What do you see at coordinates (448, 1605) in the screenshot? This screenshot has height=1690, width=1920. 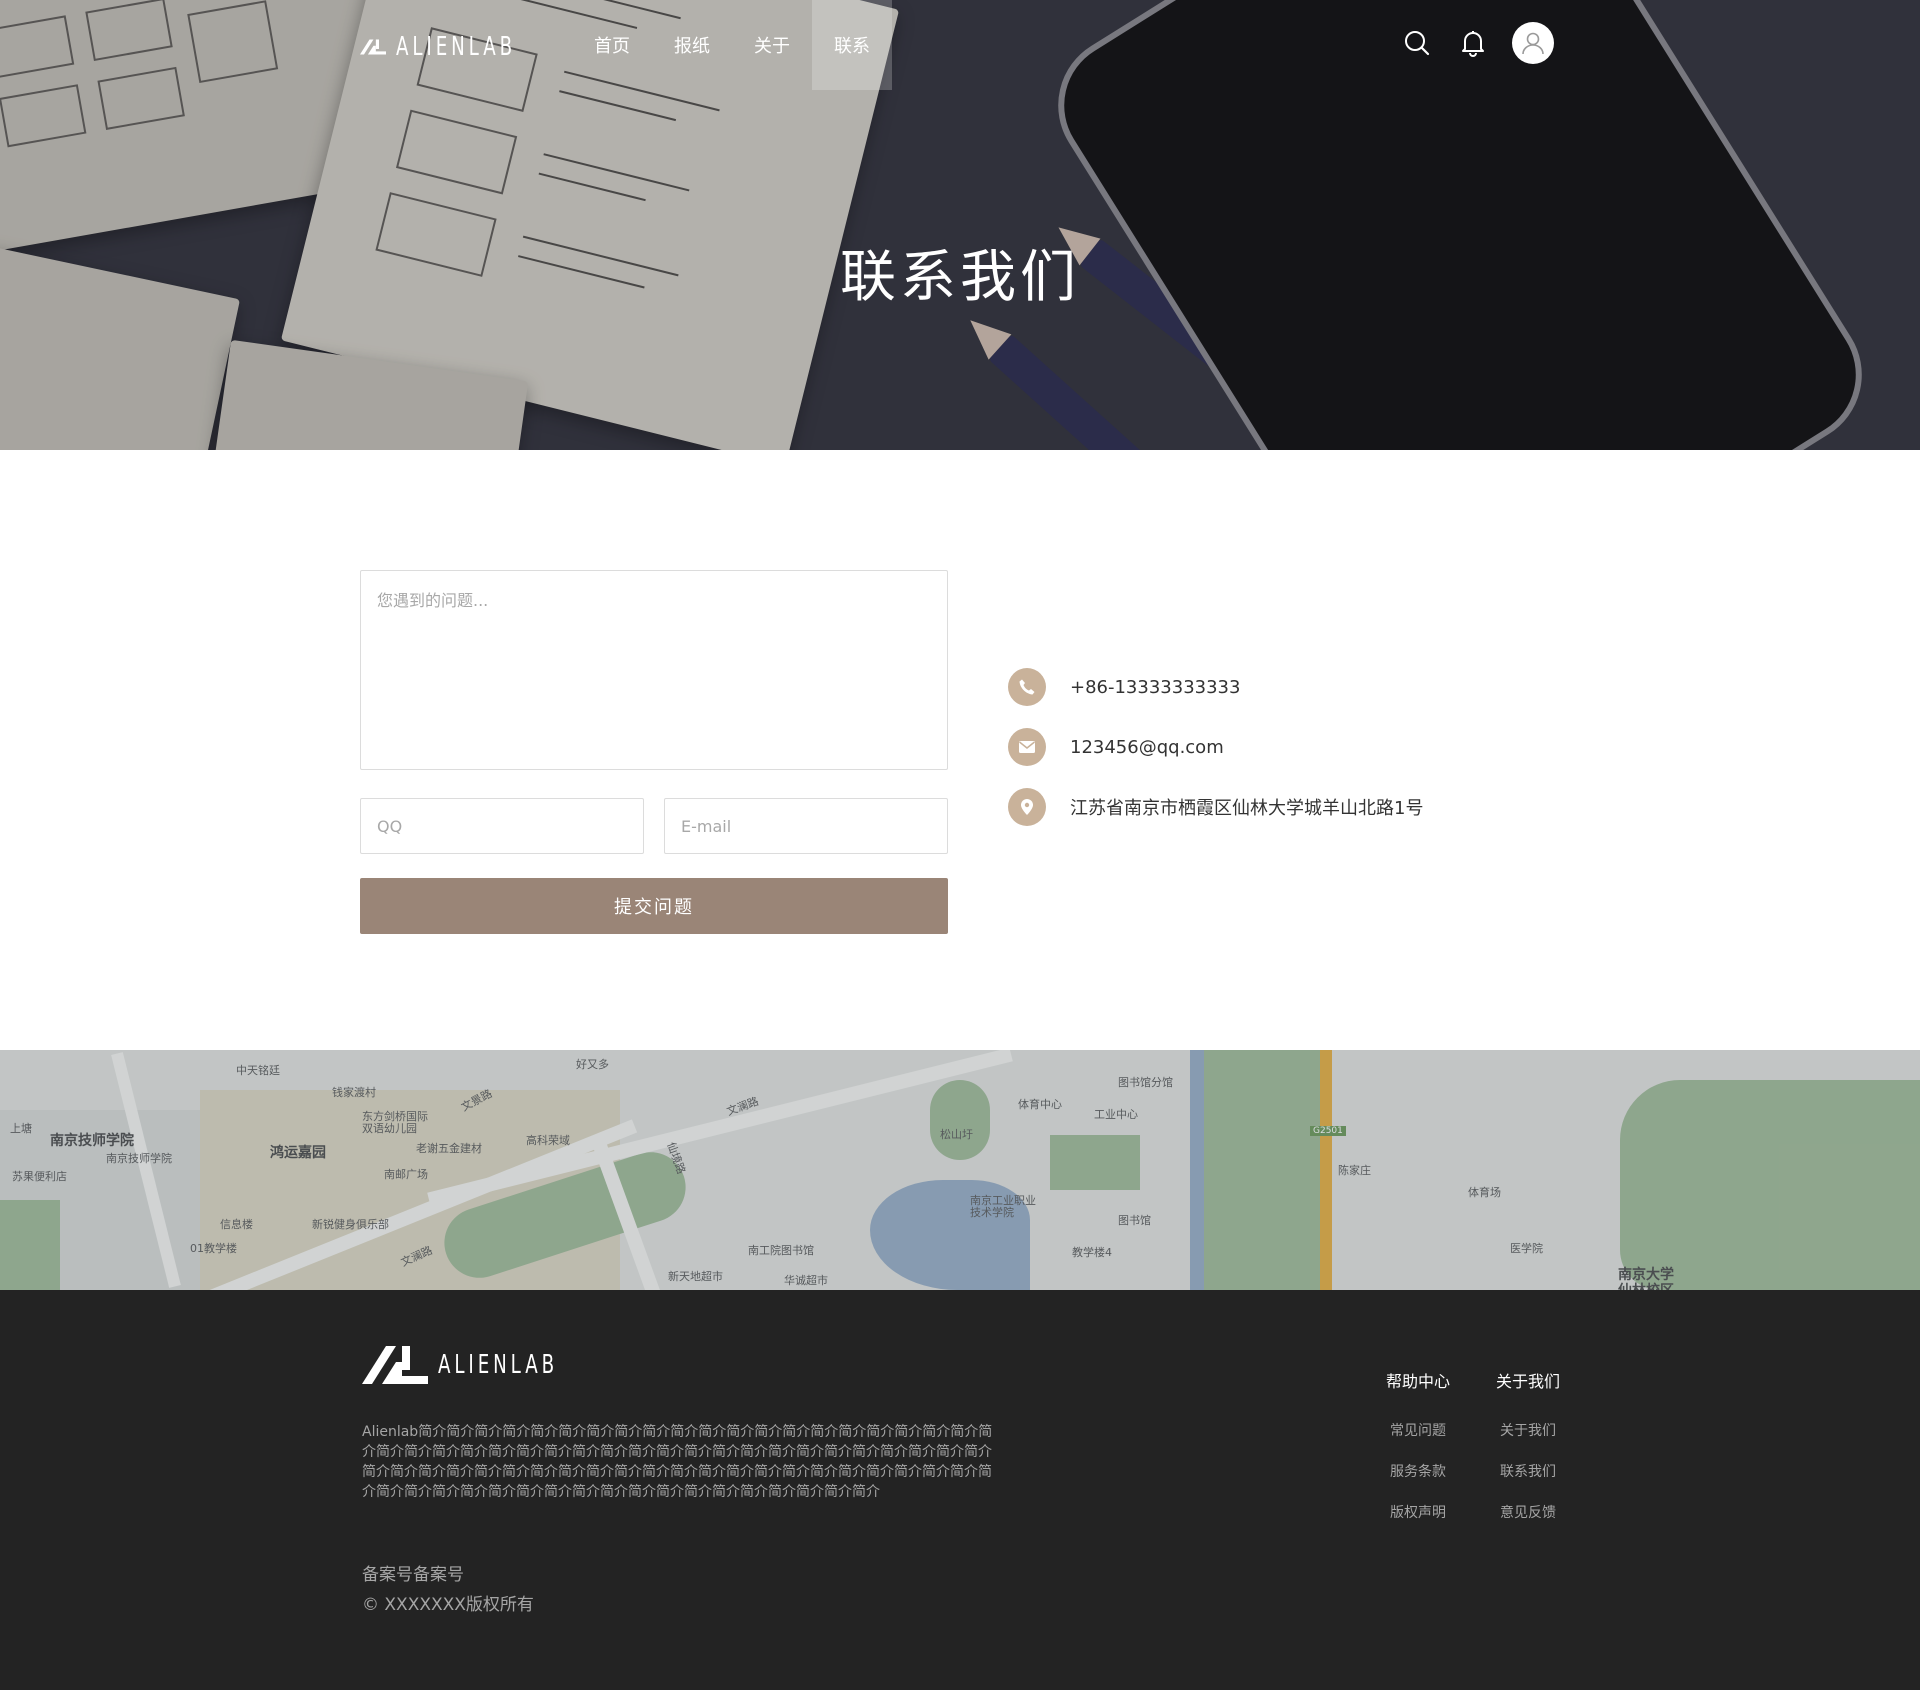 I see `copyright: © XXXXXXX版权所有` at bounding box center [448, 1605].